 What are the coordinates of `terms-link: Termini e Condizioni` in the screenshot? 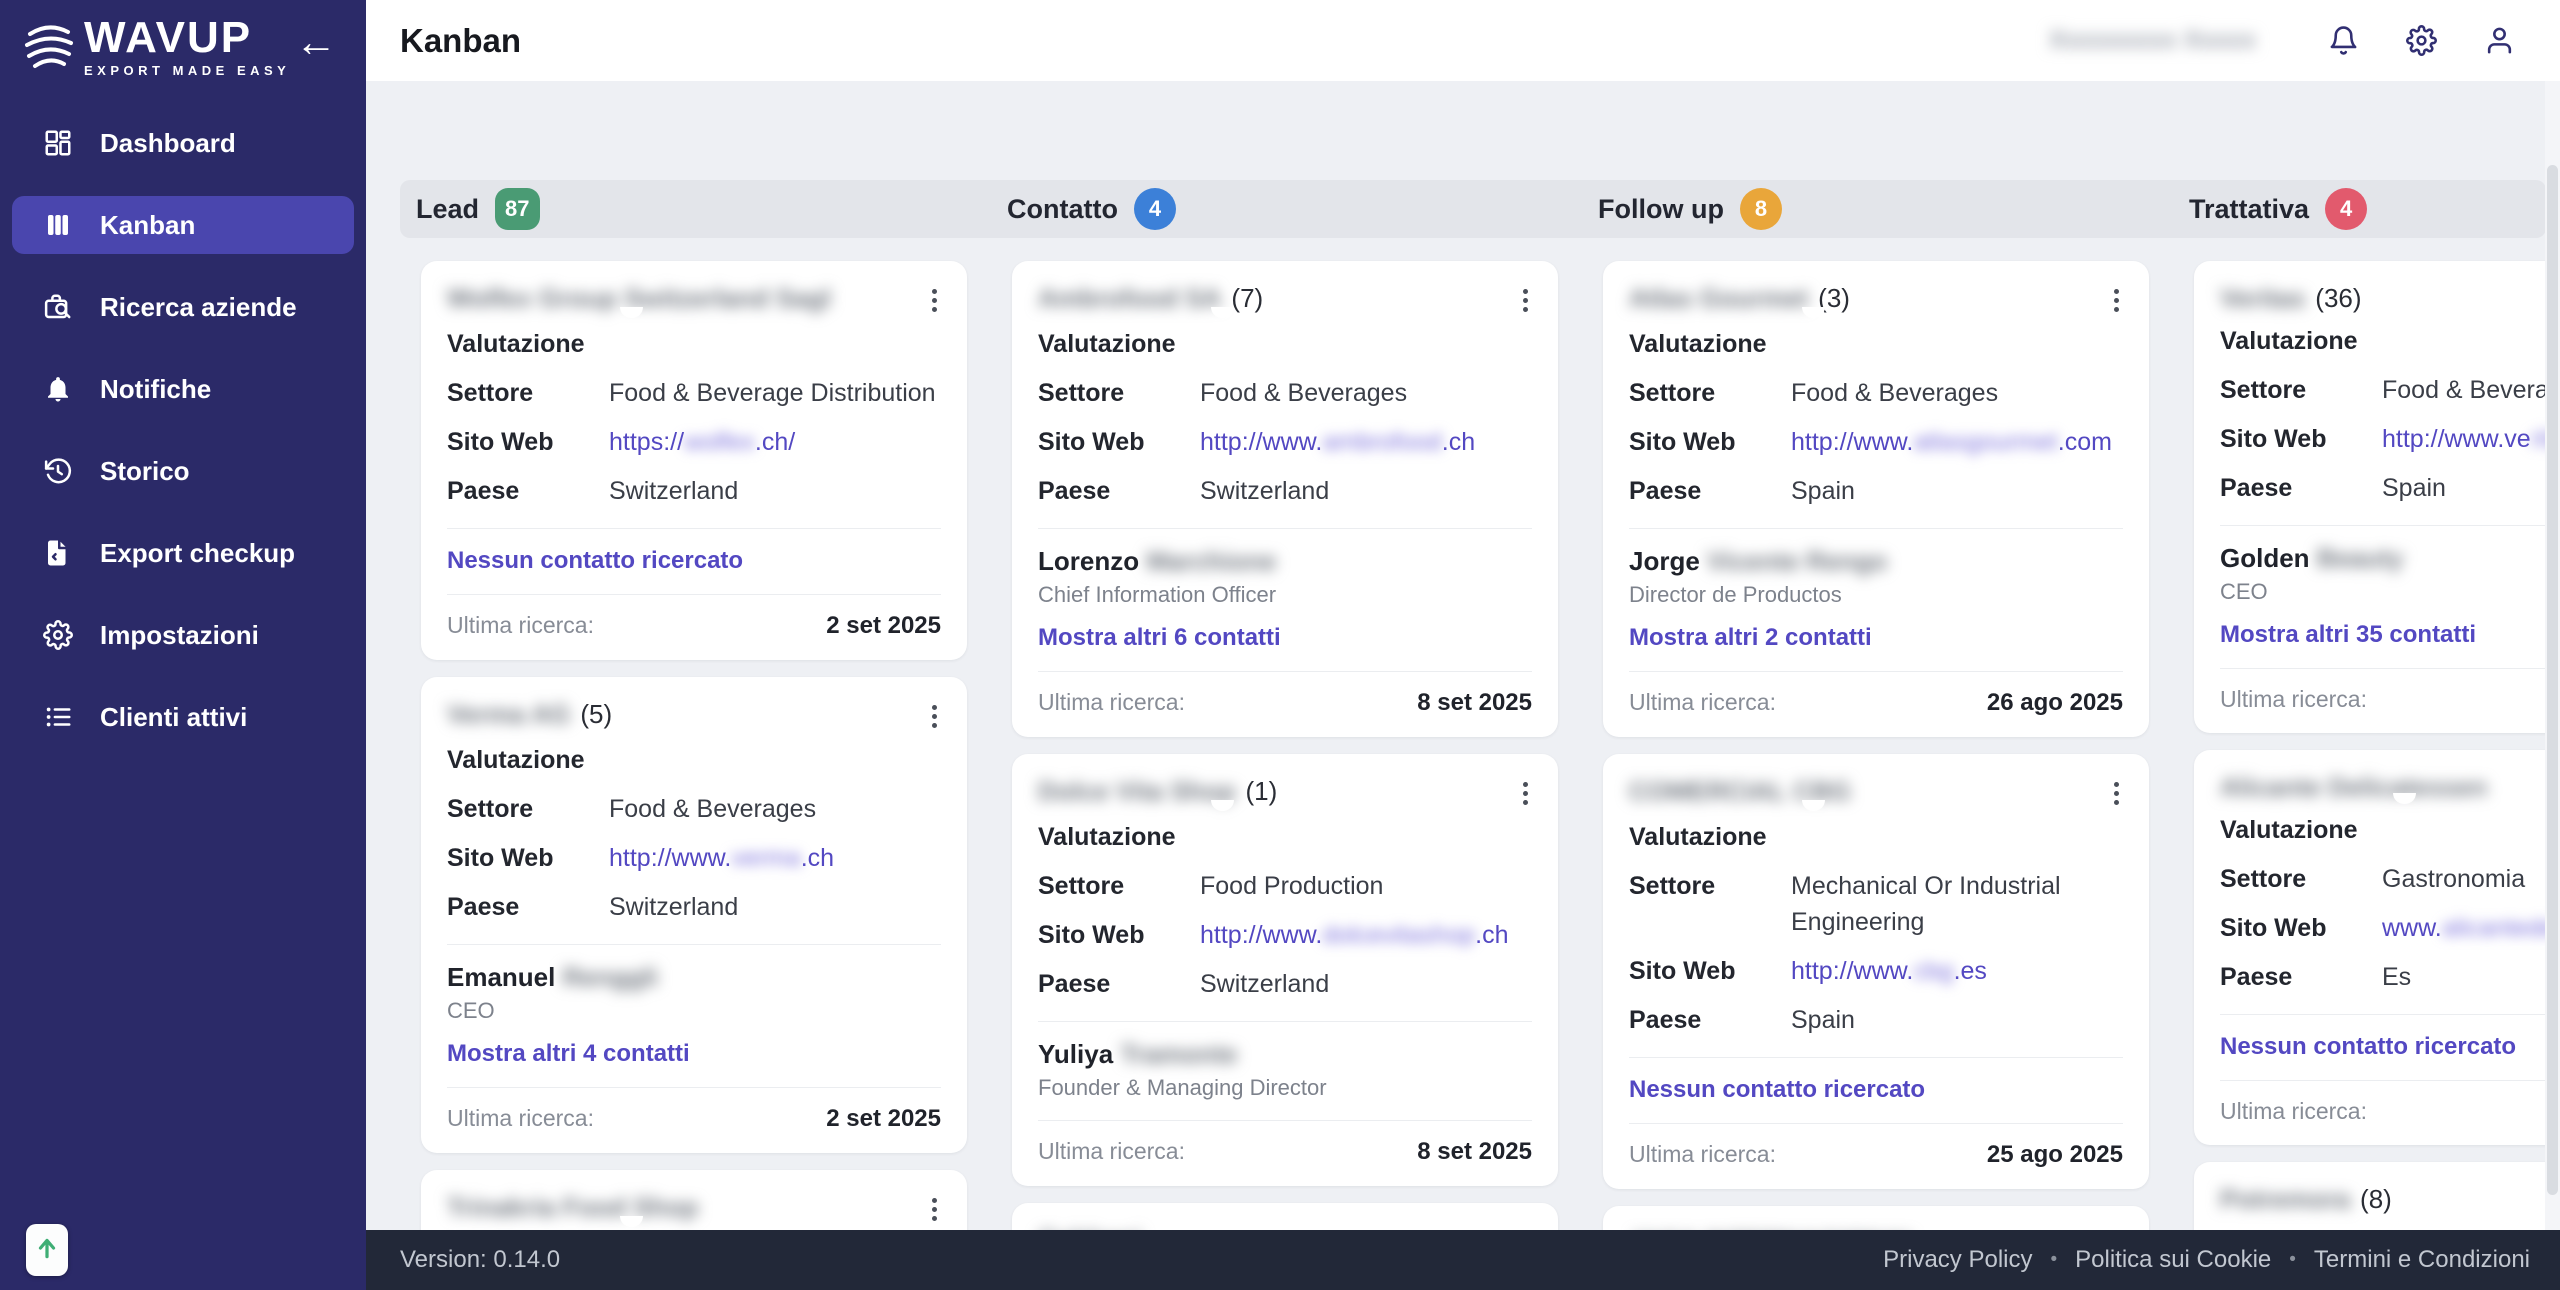 It's located at (2422, 1260).